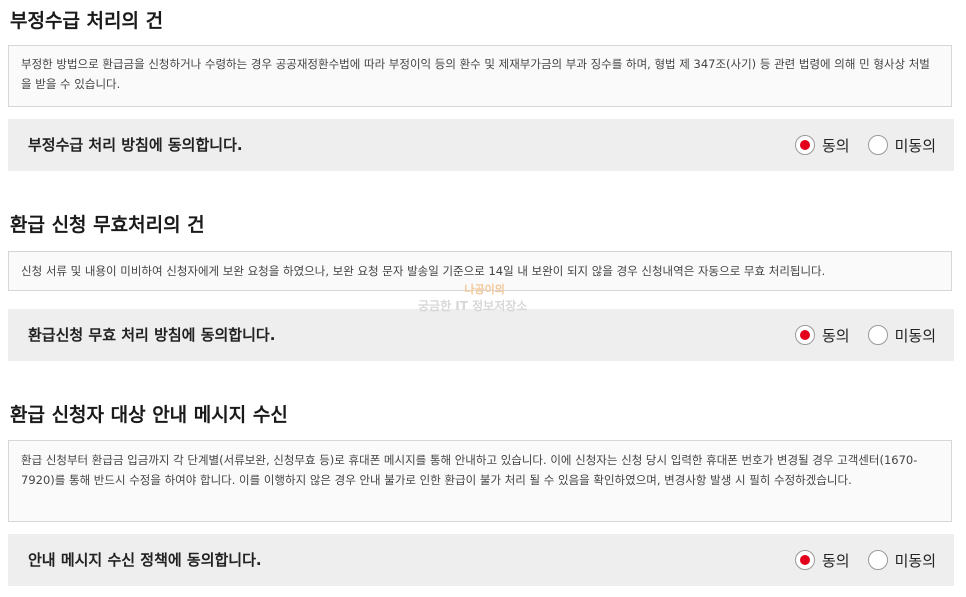 The width and height of the screenshot is (966, 597). What do you see at coordinates (481, 145) in the screenshot?
I see `agree-bar: 부정수급 처리 방침에 동의합니다. 동의 미동의` at bounding box center [481, 145].